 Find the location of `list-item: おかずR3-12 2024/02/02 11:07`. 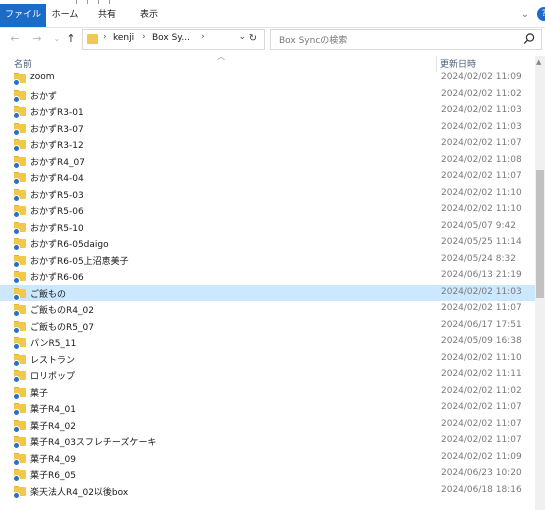

list-item: おかずR3-12 2024/02/02 11:07 is located at coordinates (267, 144).